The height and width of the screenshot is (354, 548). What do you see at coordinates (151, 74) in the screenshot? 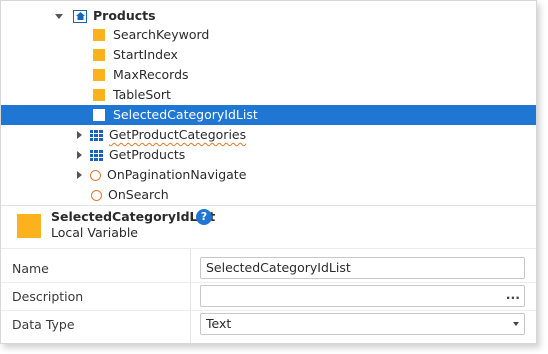
I see `tree-item-label: MaxRecords` at bounding box center [151, 74].